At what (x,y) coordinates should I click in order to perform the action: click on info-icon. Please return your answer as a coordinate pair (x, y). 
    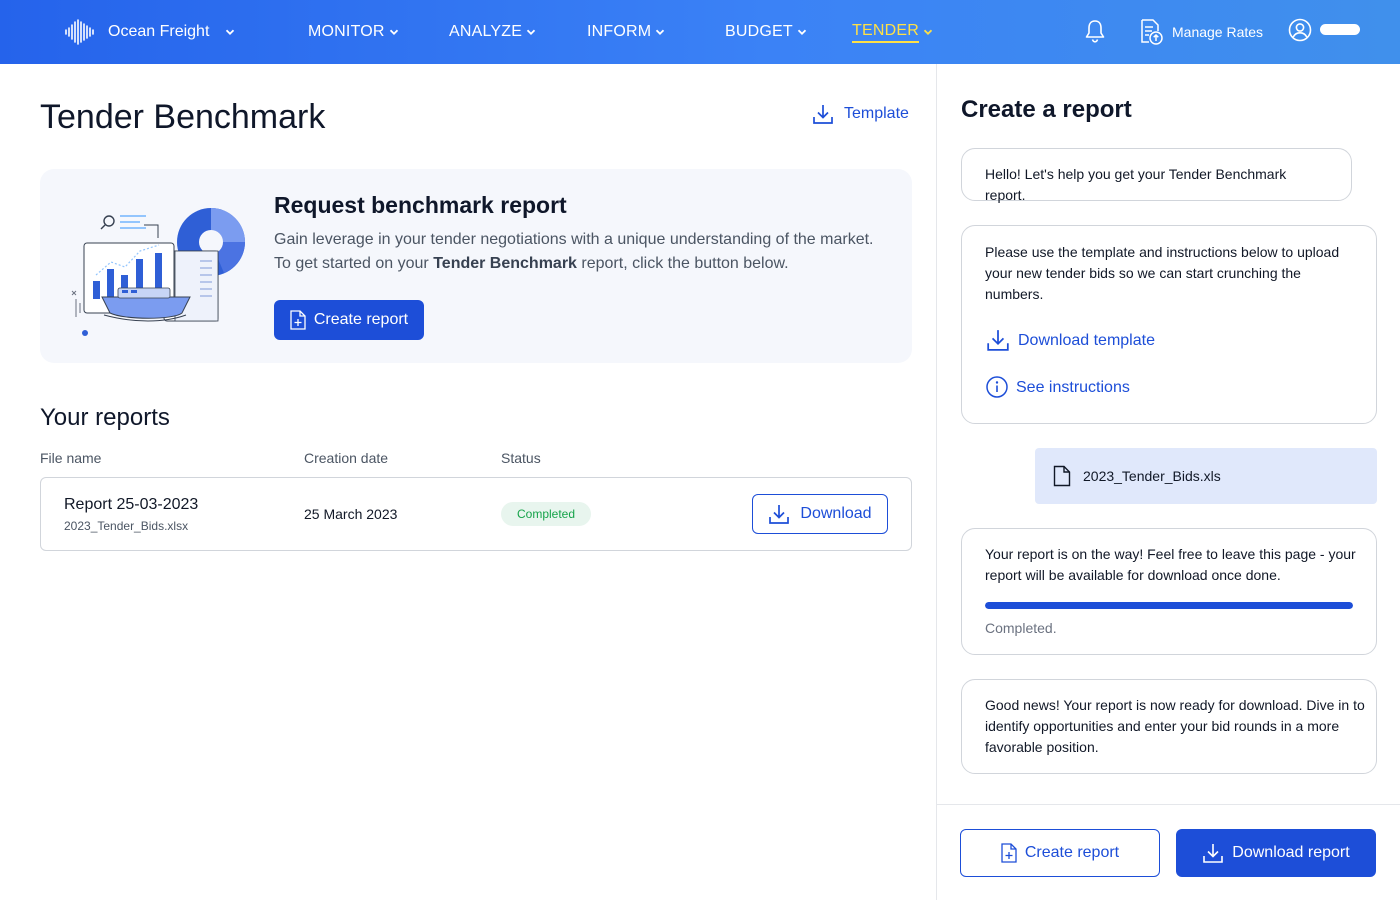
    Looking at the image, I should click on (997, 387).